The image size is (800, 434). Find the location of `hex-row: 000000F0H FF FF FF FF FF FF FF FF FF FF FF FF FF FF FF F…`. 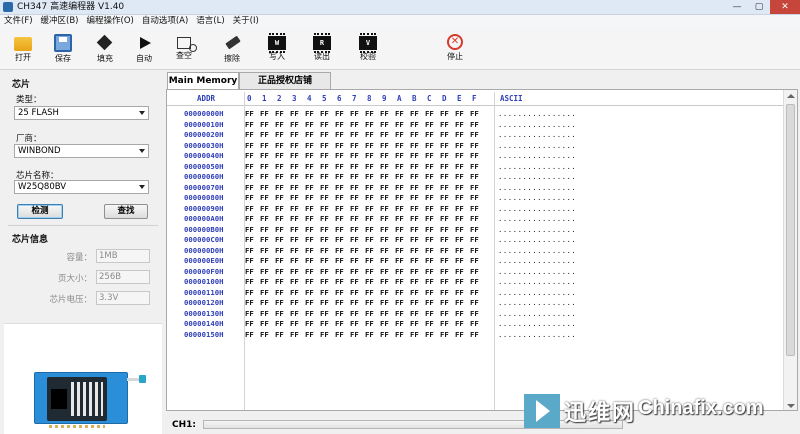

hex-row: 000000F0H FF FF FF FF FF FF FF FF FF FF FF FF FF FF FF F… is located at coordinates (475, 272).